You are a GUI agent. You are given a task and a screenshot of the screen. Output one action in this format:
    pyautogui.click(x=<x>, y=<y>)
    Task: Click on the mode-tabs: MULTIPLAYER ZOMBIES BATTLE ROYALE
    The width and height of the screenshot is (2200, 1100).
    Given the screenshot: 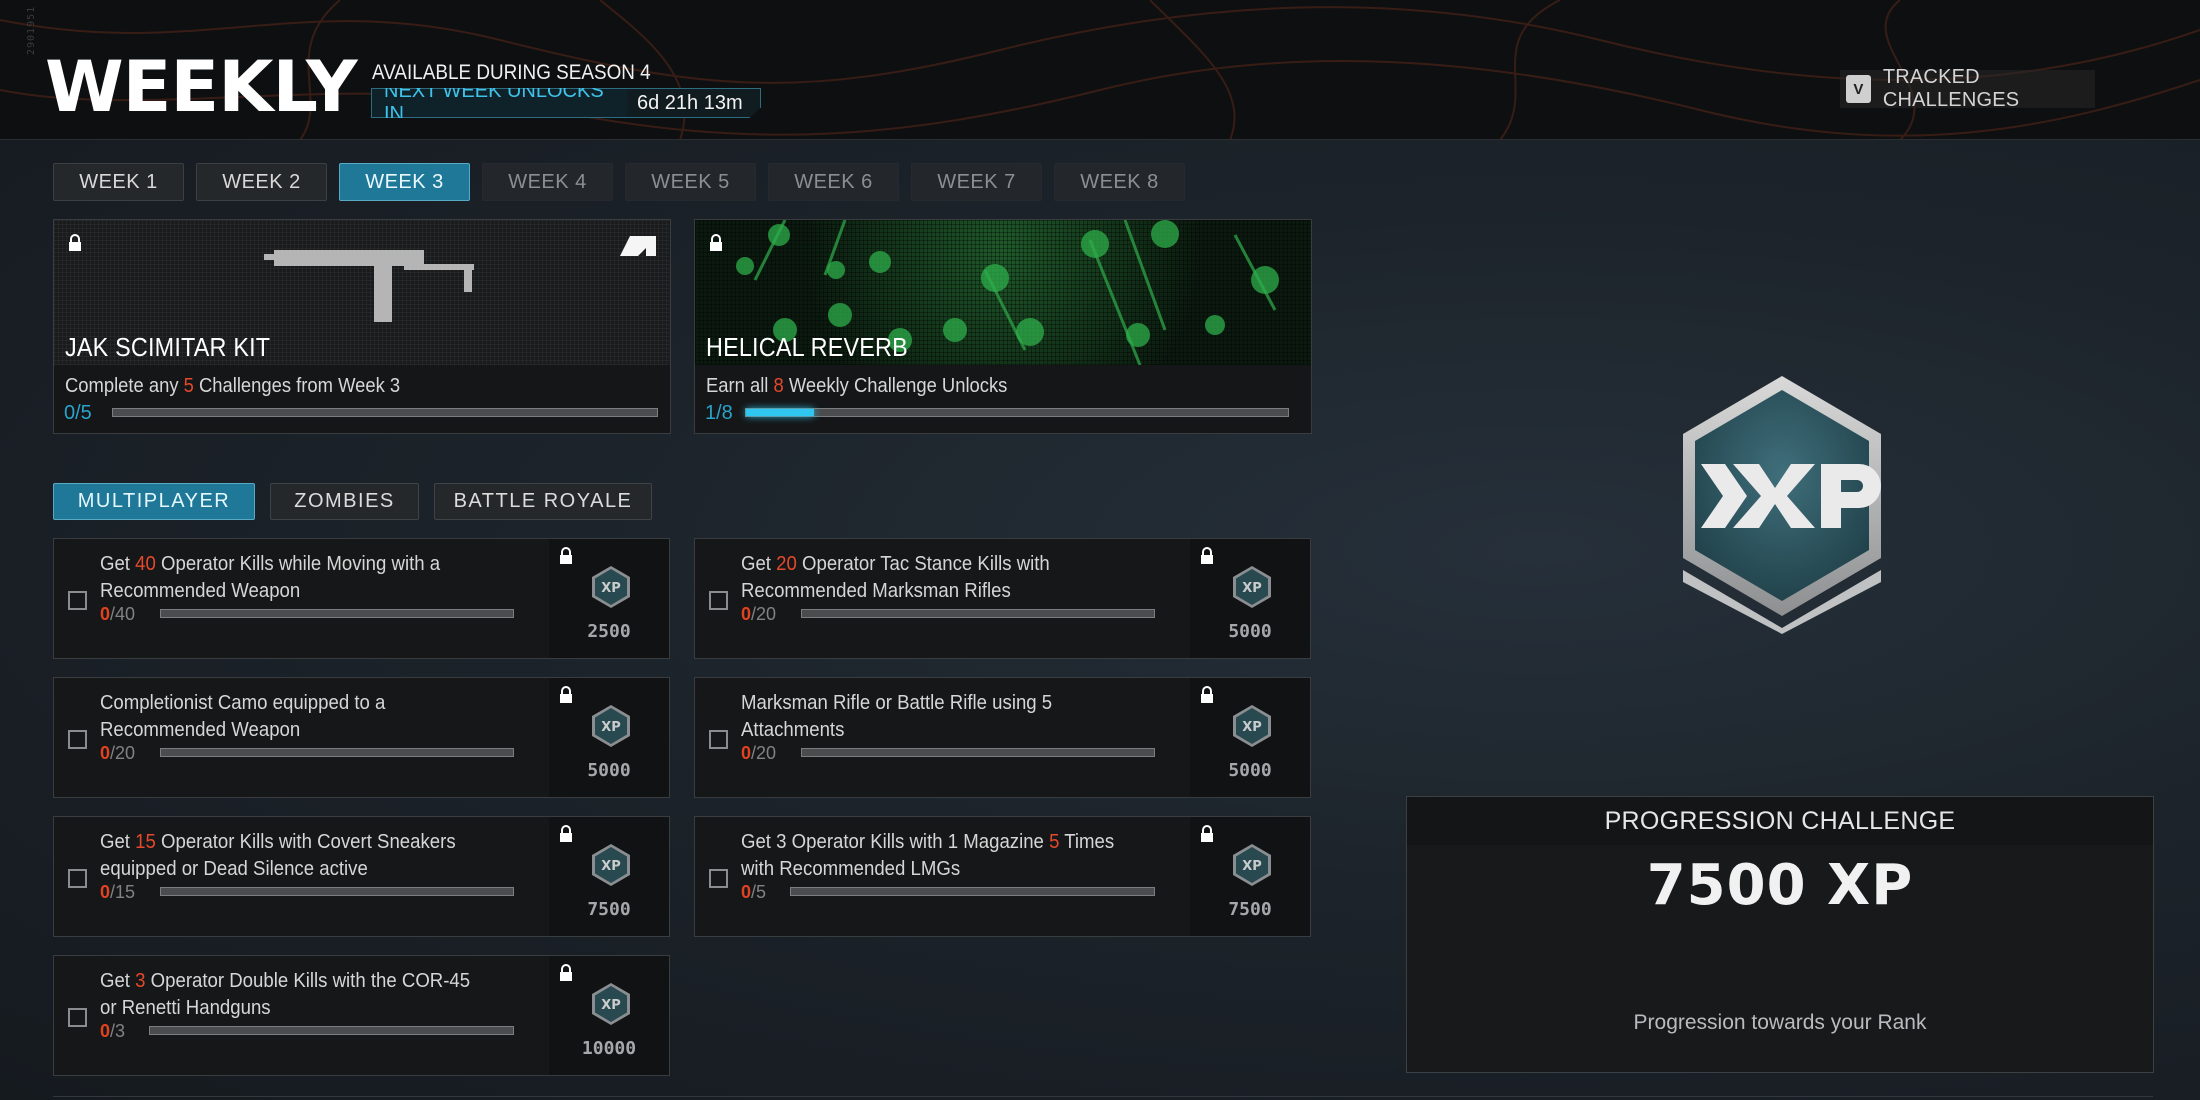 What is the action you would take?
    pyautogui.click(x=352, y=501)
    